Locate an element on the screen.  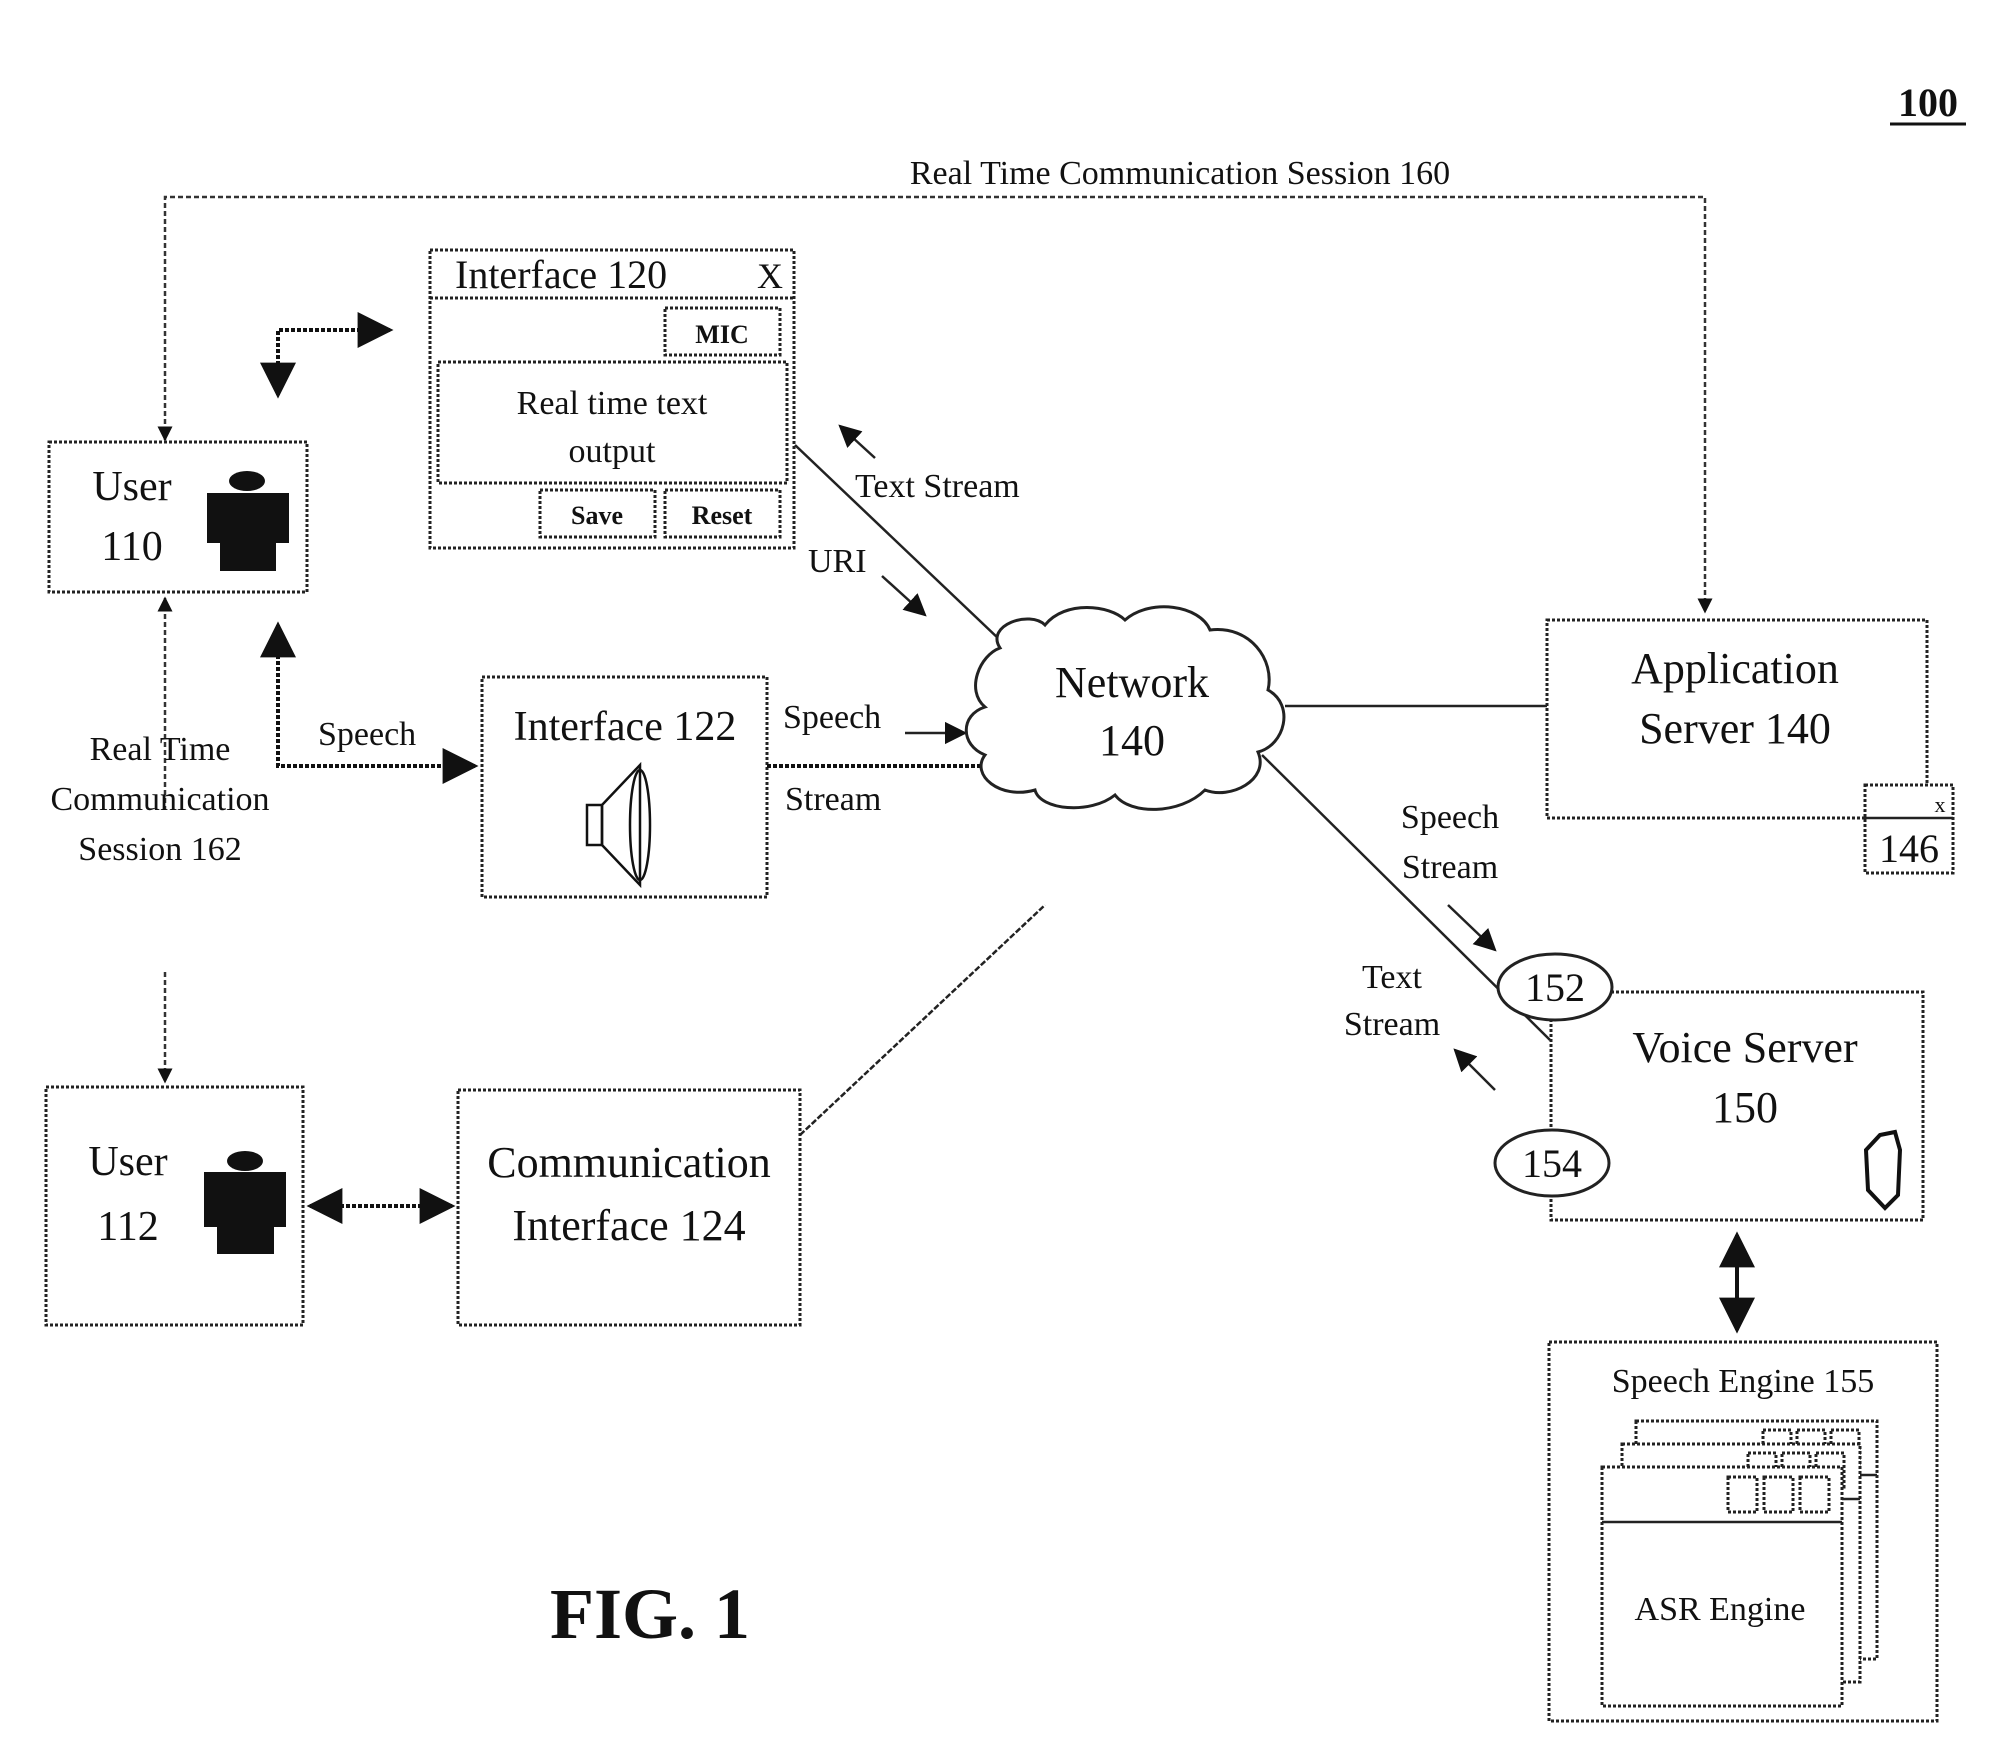
session-162-line-2: Communication is located at coordinates (159, 799).